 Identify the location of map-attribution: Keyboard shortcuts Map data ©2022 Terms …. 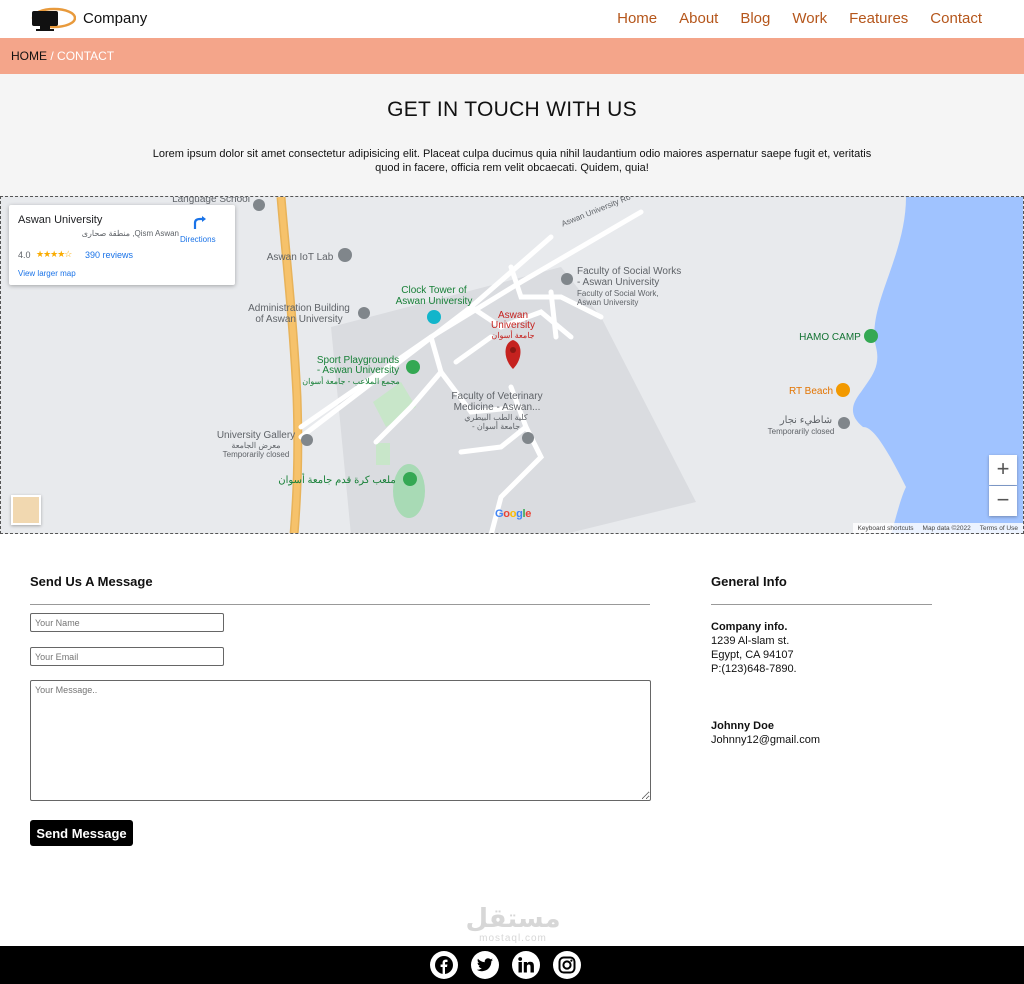
(937, 528).